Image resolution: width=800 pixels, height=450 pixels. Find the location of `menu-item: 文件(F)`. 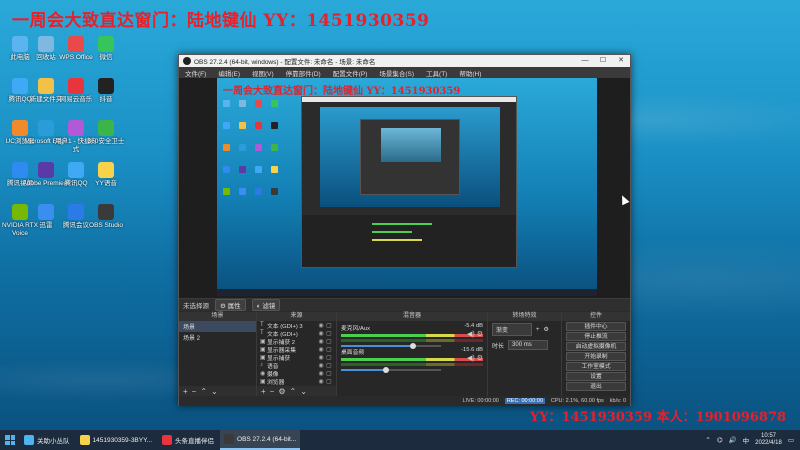

menu-item: 文件(F) is located at coordinates (195, 73).